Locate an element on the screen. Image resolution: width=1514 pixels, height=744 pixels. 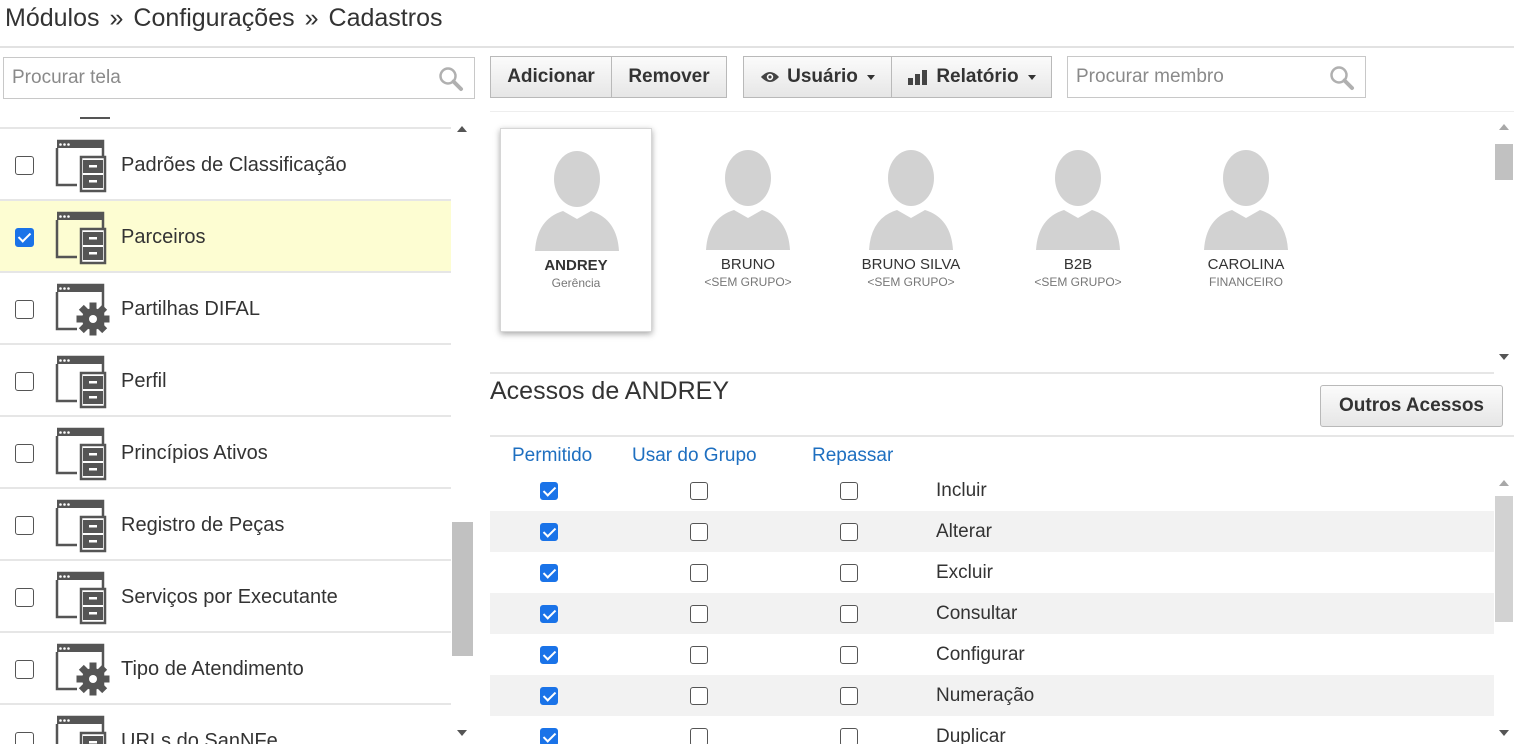
breadcrumb: Módulos » Configurações » Cadastros is located at coordinates (223, 18).